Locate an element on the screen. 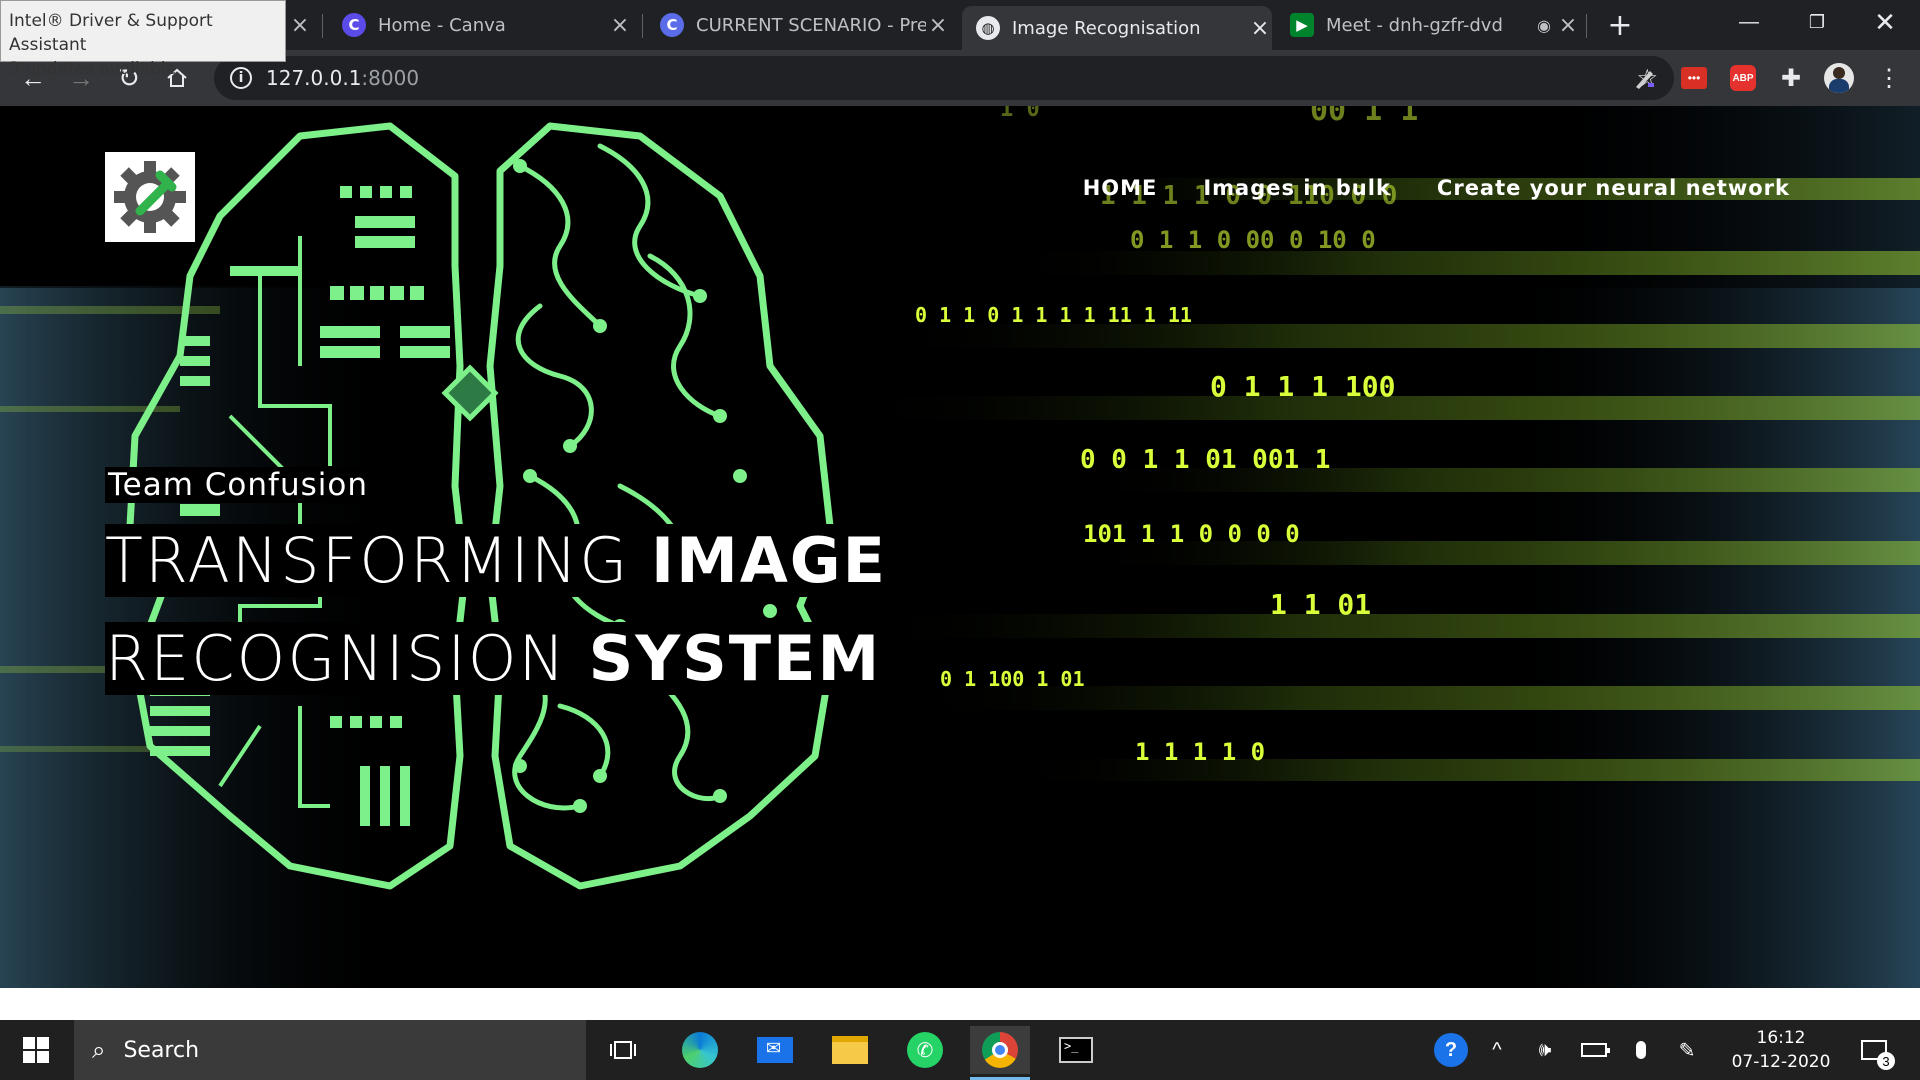 The height and width of the screenshot is (1080, 1920). tab-title: Meet - dnh-gzfr-dvd is located at coordinates (1414, 25).